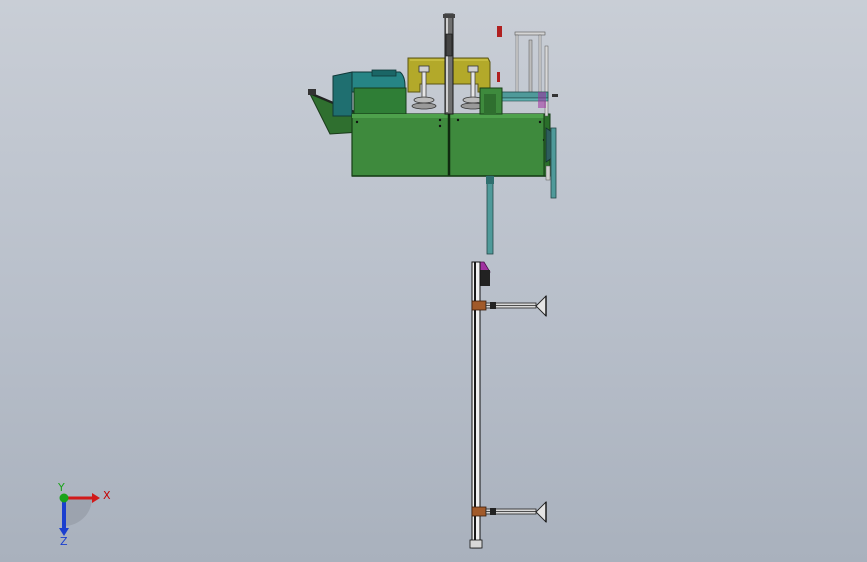 This screenshot has height=562, width=867. Describe the element at coordinates (450, 145) in the screenshot. I see `main-frame` at that location.